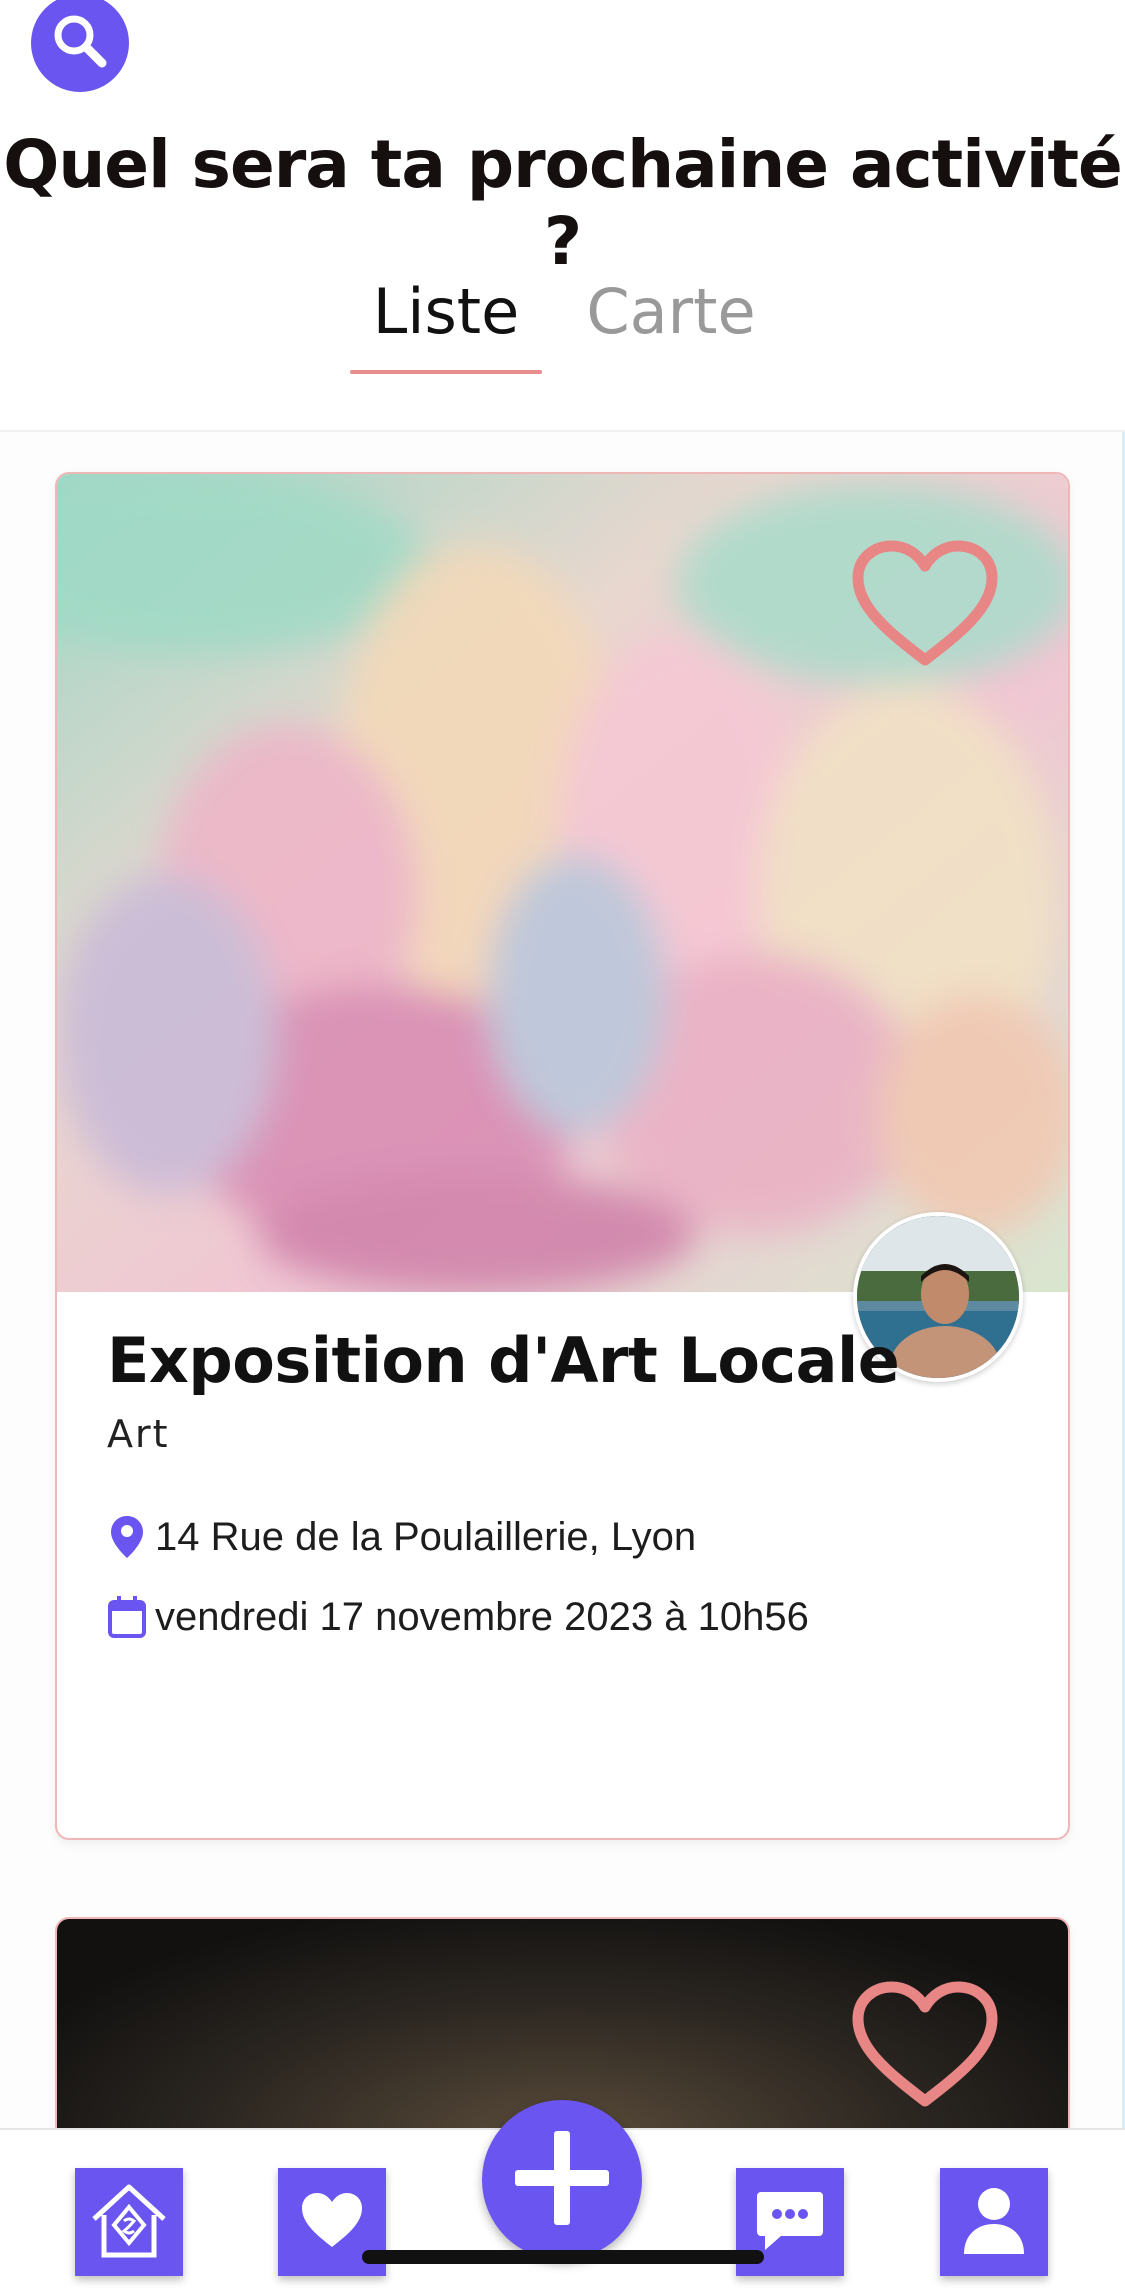 This screenshot has width=1125, height=2290. What do you see at coordinates (563, 203) in the screenshot?
I see `page-title: Quel sera ta prochaine activité ?` at bounding box center [563, 203].